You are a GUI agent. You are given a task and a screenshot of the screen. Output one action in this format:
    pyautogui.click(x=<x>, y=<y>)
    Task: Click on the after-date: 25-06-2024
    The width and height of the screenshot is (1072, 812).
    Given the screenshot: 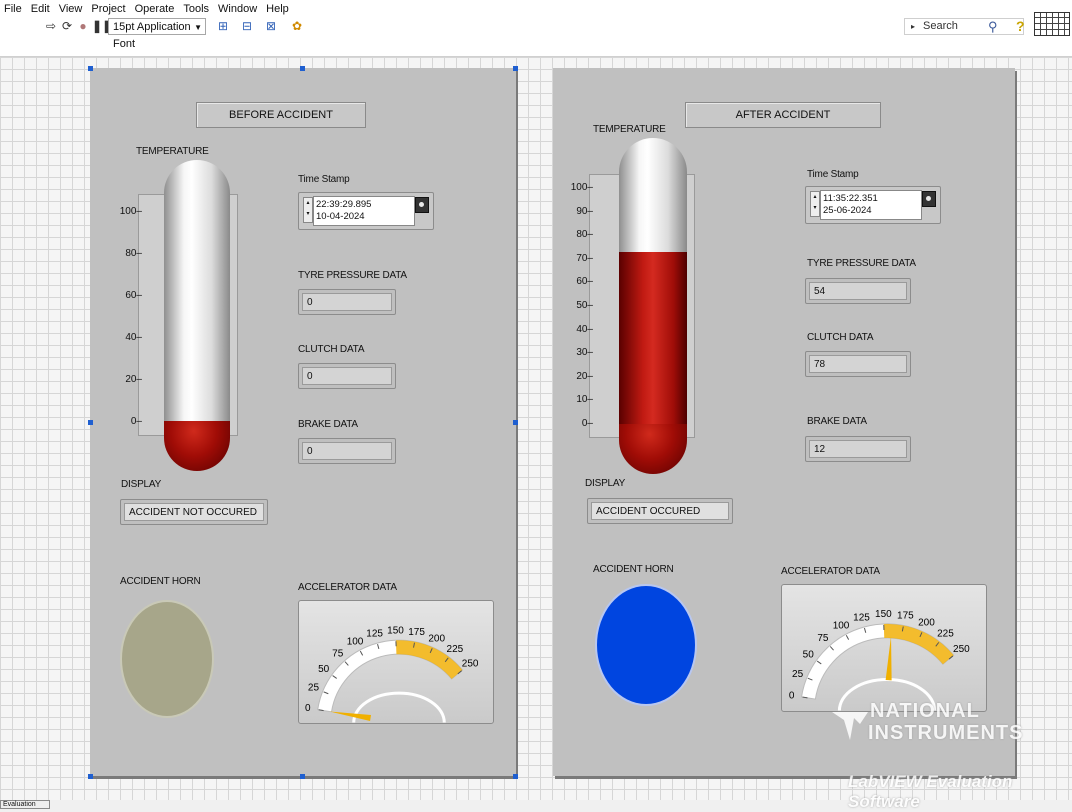 What is the action you would take?
    pyautogui.click(x=872, y=211)
    